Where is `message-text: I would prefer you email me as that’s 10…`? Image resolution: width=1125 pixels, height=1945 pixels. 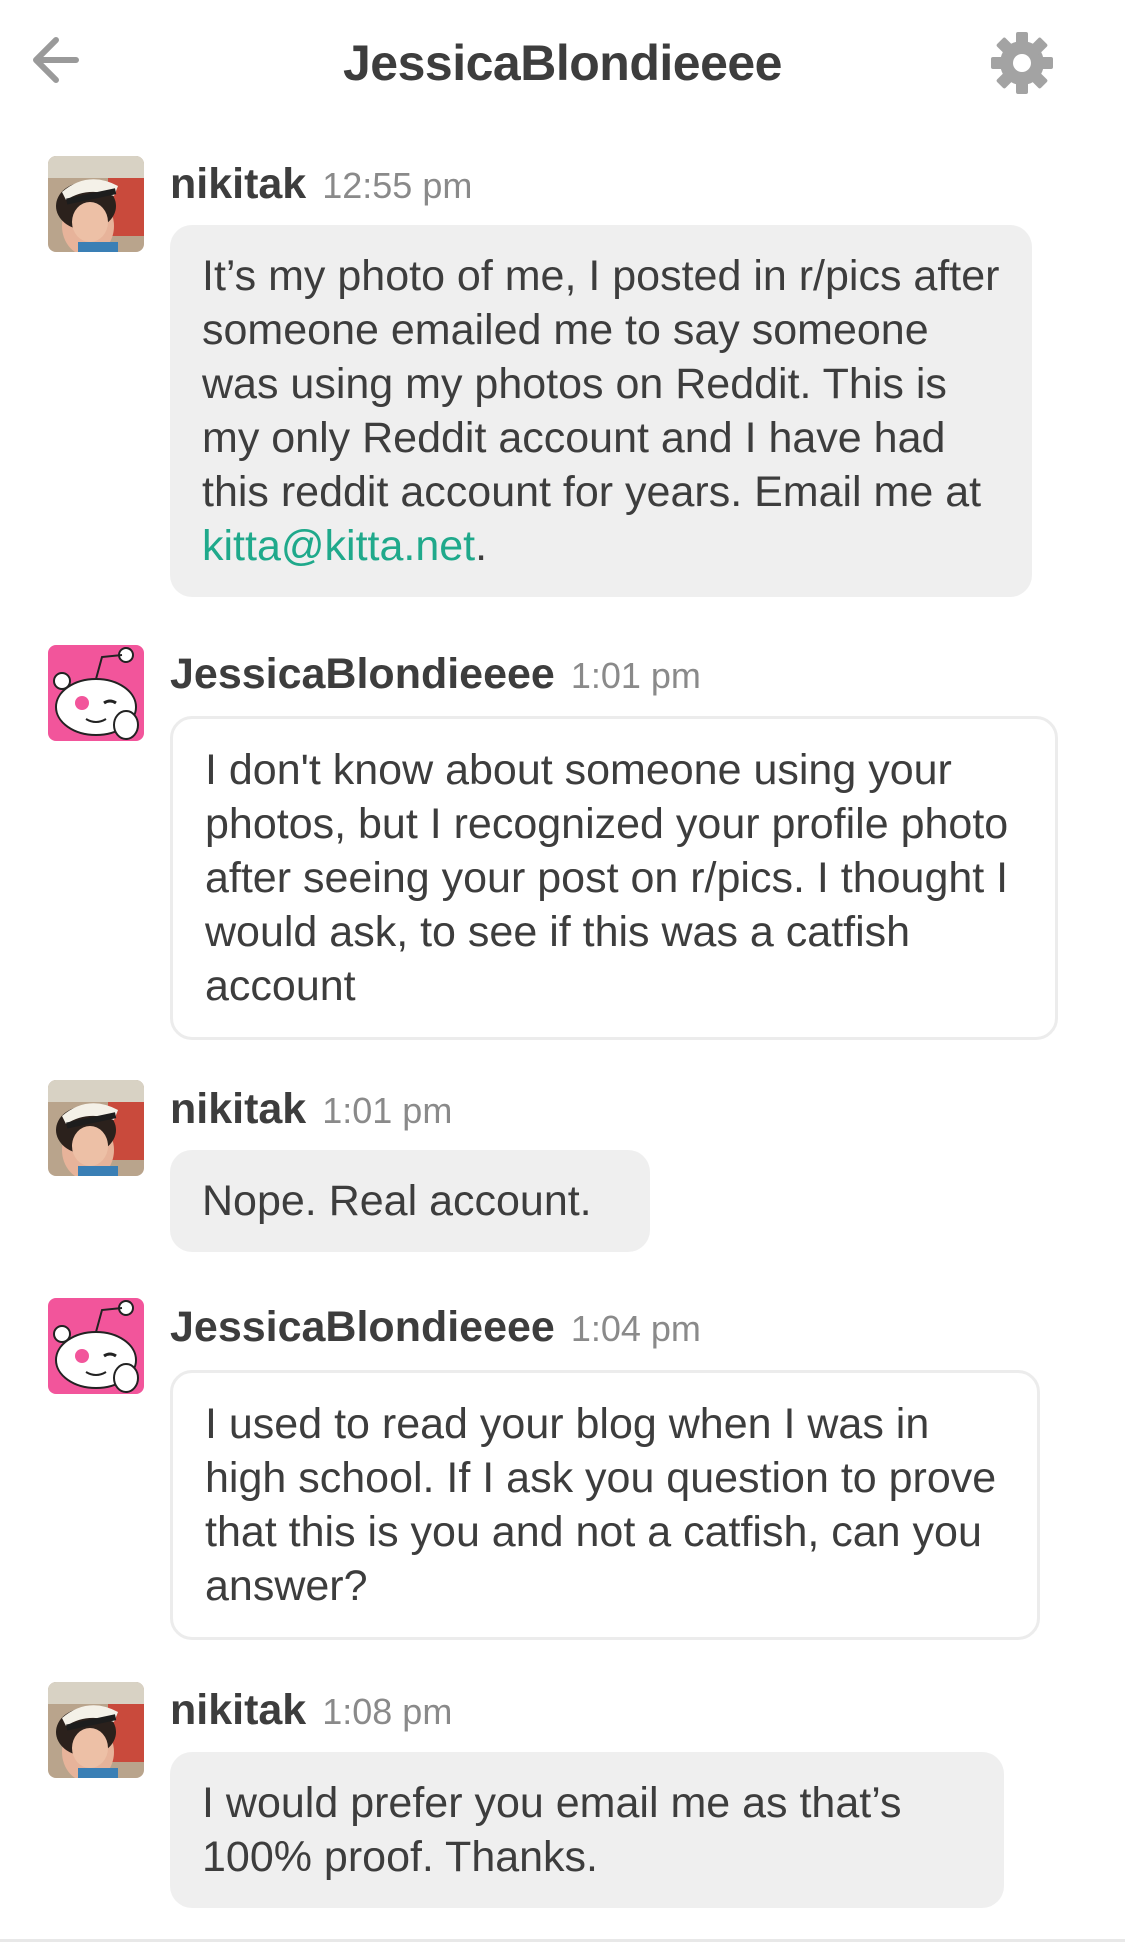 message-text: I would prefer you email me as that’s 10… is located at coordinates (552, 1830).